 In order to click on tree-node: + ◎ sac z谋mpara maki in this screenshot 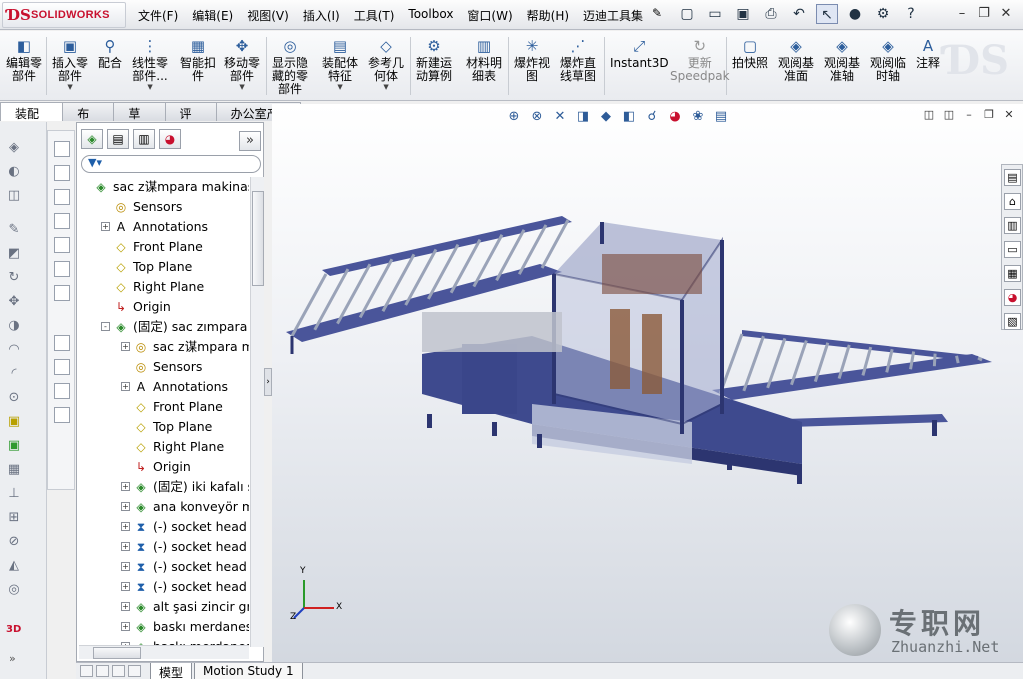, I will do `click(163, 347)`.